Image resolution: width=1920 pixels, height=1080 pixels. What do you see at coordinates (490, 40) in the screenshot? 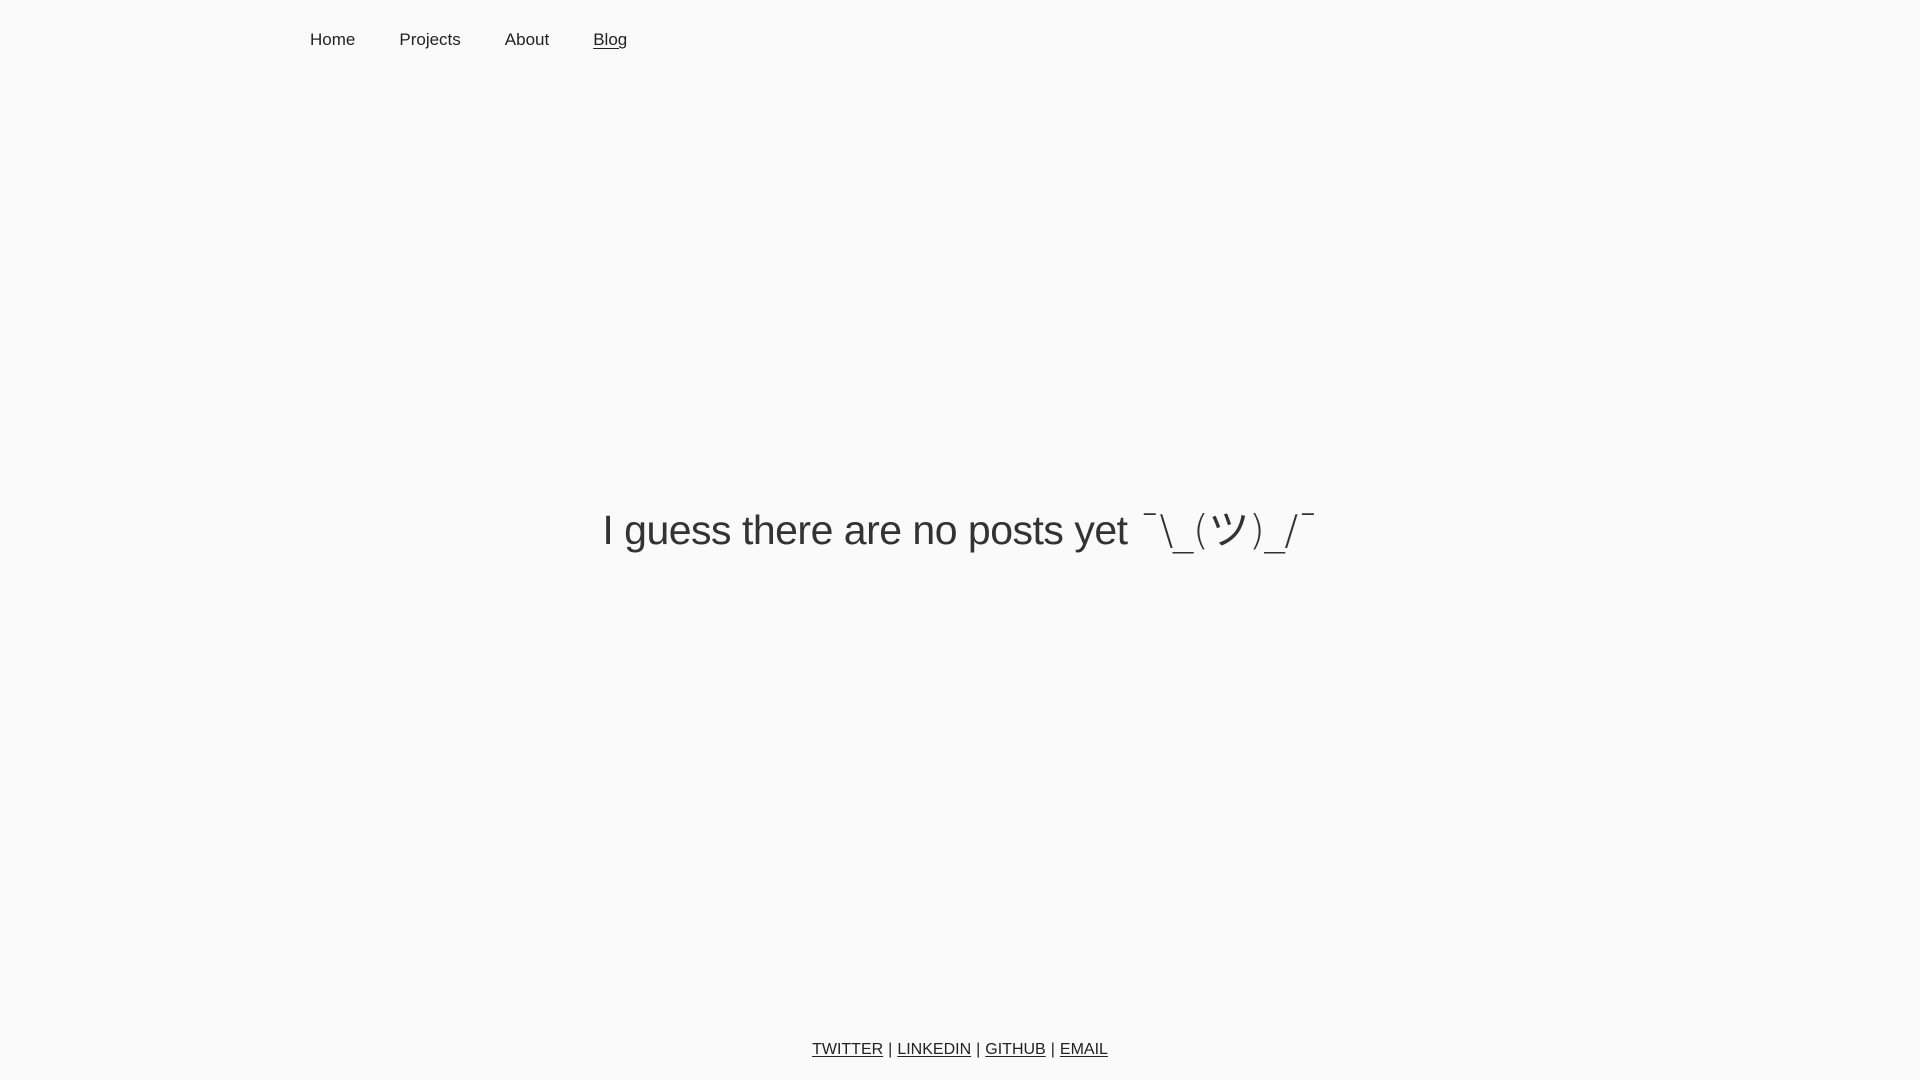
I see `top-nav: Home Projects About Blog` at bounding box center [490, 40].